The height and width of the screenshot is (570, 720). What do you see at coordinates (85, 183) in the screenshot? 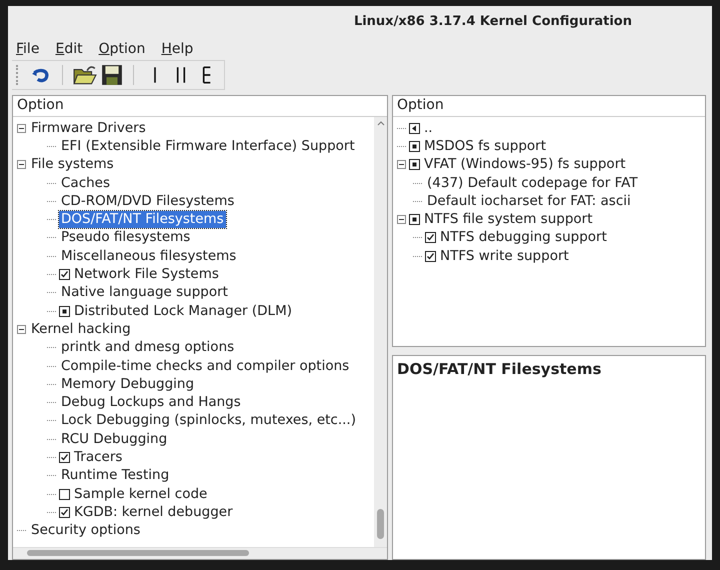
I see `tree-item: Caches` at bounding box center [85, 183].